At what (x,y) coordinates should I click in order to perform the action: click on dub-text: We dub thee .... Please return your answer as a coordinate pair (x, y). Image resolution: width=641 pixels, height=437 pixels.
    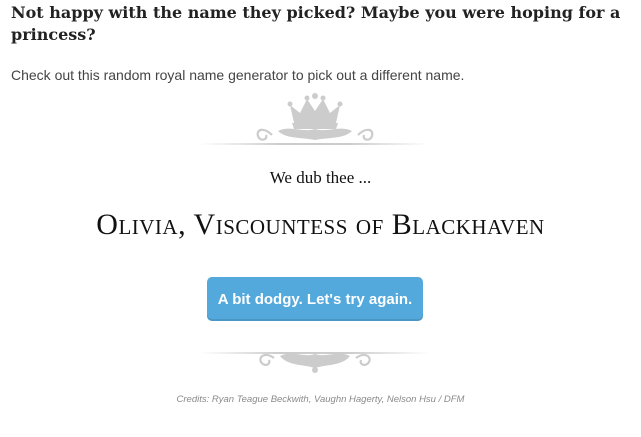
    Looking at the image, I should click on (320, 177).